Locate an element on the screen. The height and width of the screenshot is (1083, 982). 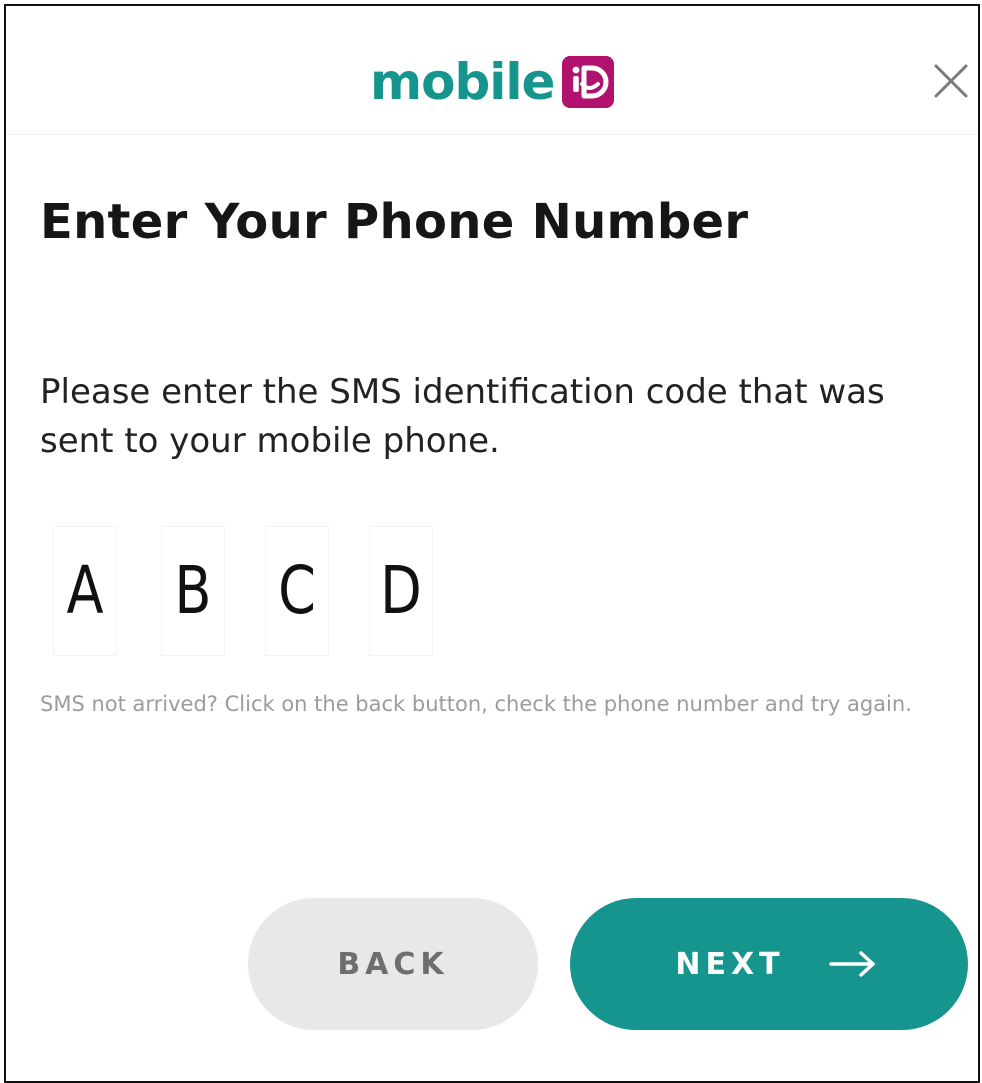
back-button: BACK is located at coordinates (393, 964).